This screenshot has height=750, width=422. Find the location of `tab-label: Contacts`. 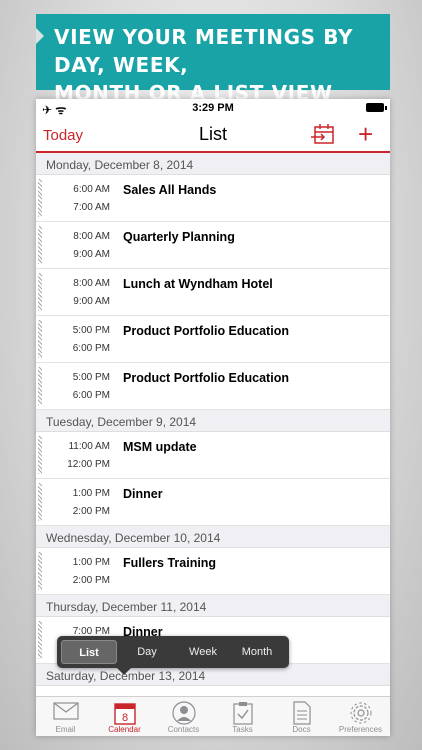

tab-label: Contacts is located at coordinates (183, 729).